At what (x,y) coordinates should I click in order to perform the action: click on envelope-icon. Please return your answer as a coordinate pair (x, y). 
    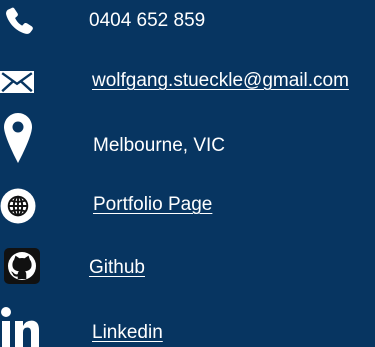
    Looking at the image, I should click on (17, 82).